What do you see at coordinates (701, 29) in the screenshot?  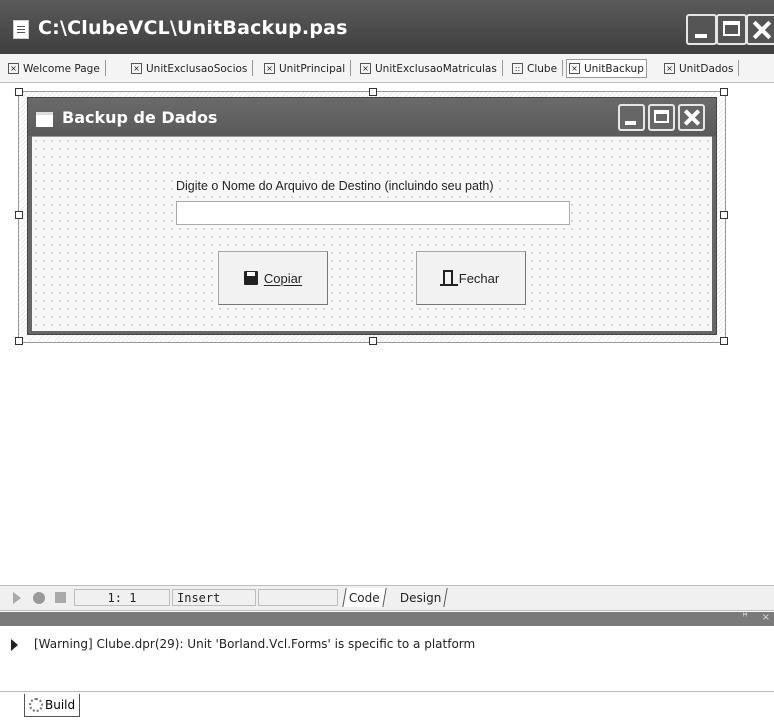 I see `minimize-button` at bounding box center [701, 29].